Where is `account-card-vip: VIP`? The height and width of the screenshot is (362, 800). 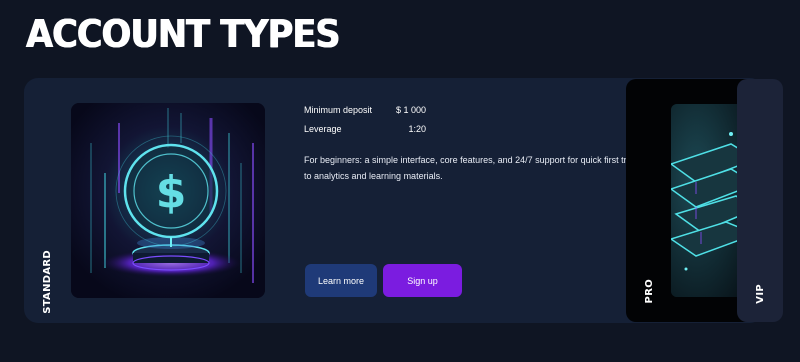 account-card-vip: VIP is located at coordinates (760, 200).